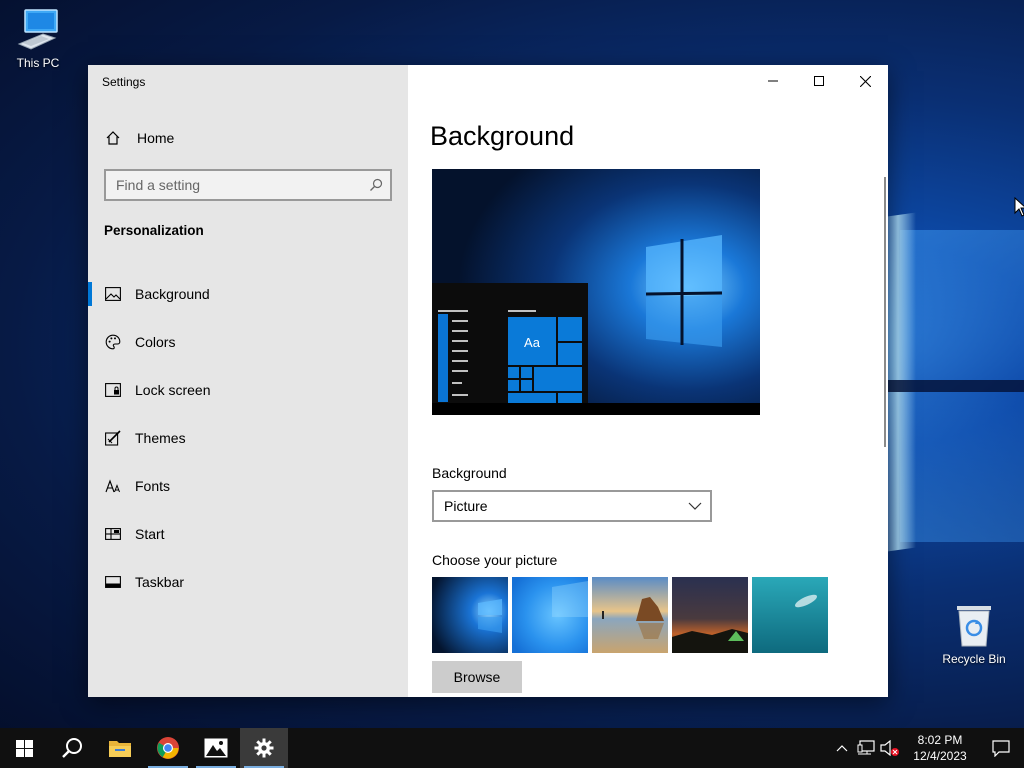  I want to click on clock: 8:02 PM 12/4/2023, so click(940, 748).